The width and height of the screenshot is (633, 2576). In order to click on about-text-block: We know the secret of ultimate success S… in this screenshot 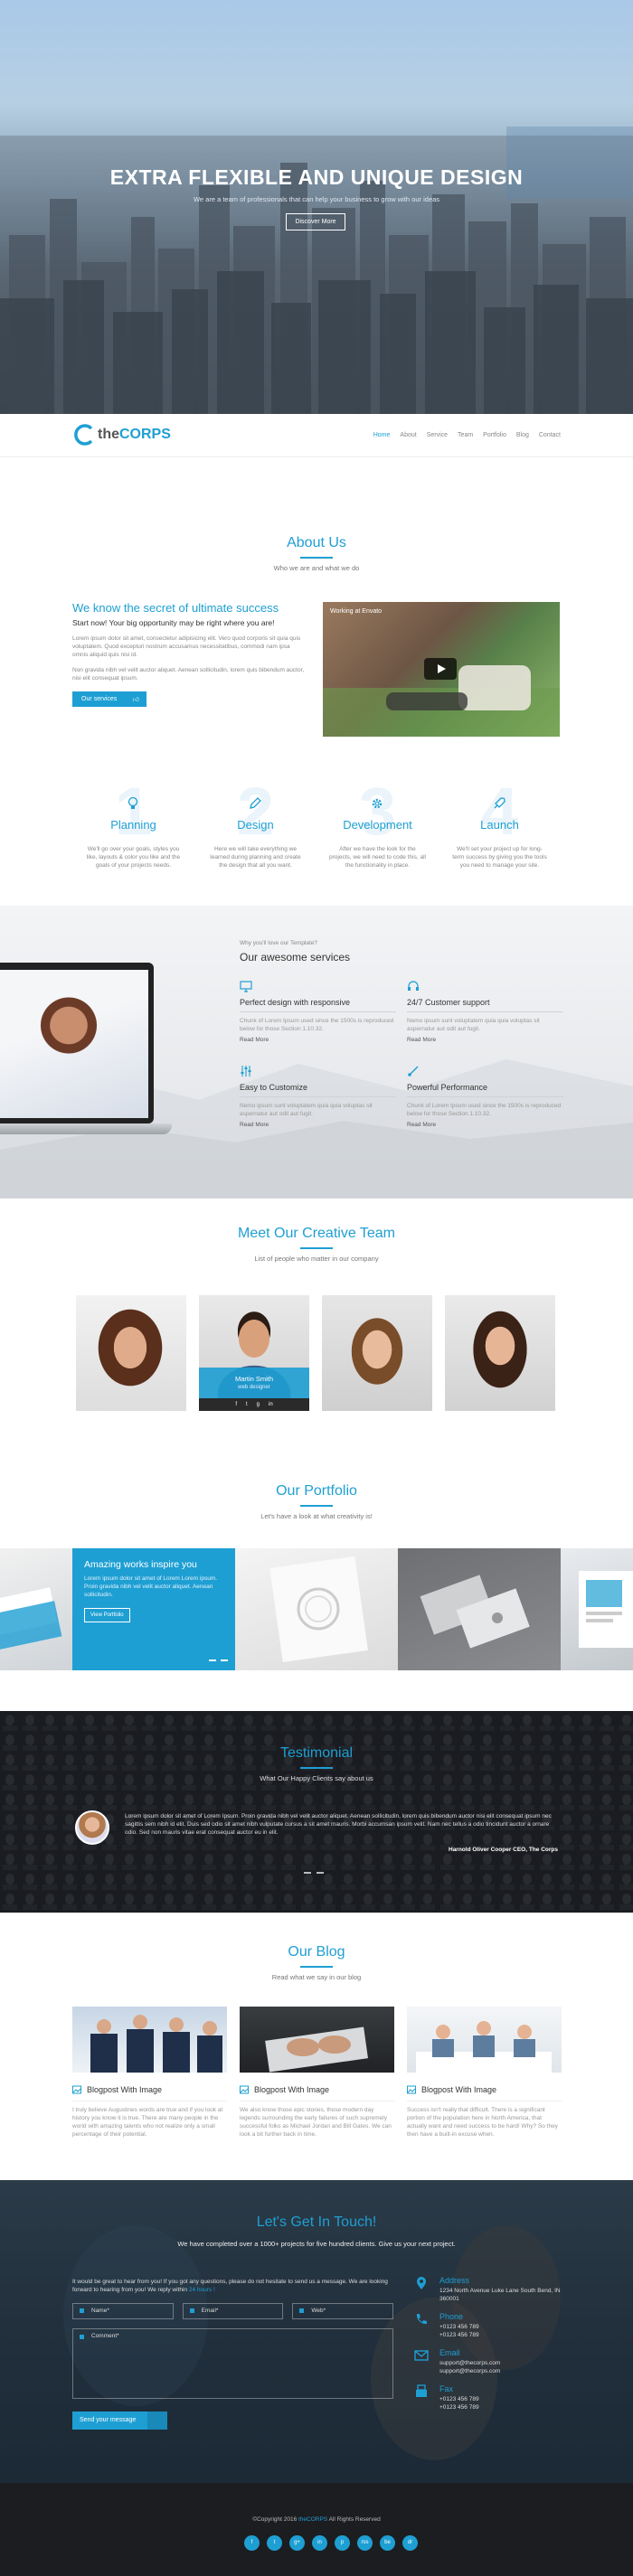, I will do `click(189, 654)`.